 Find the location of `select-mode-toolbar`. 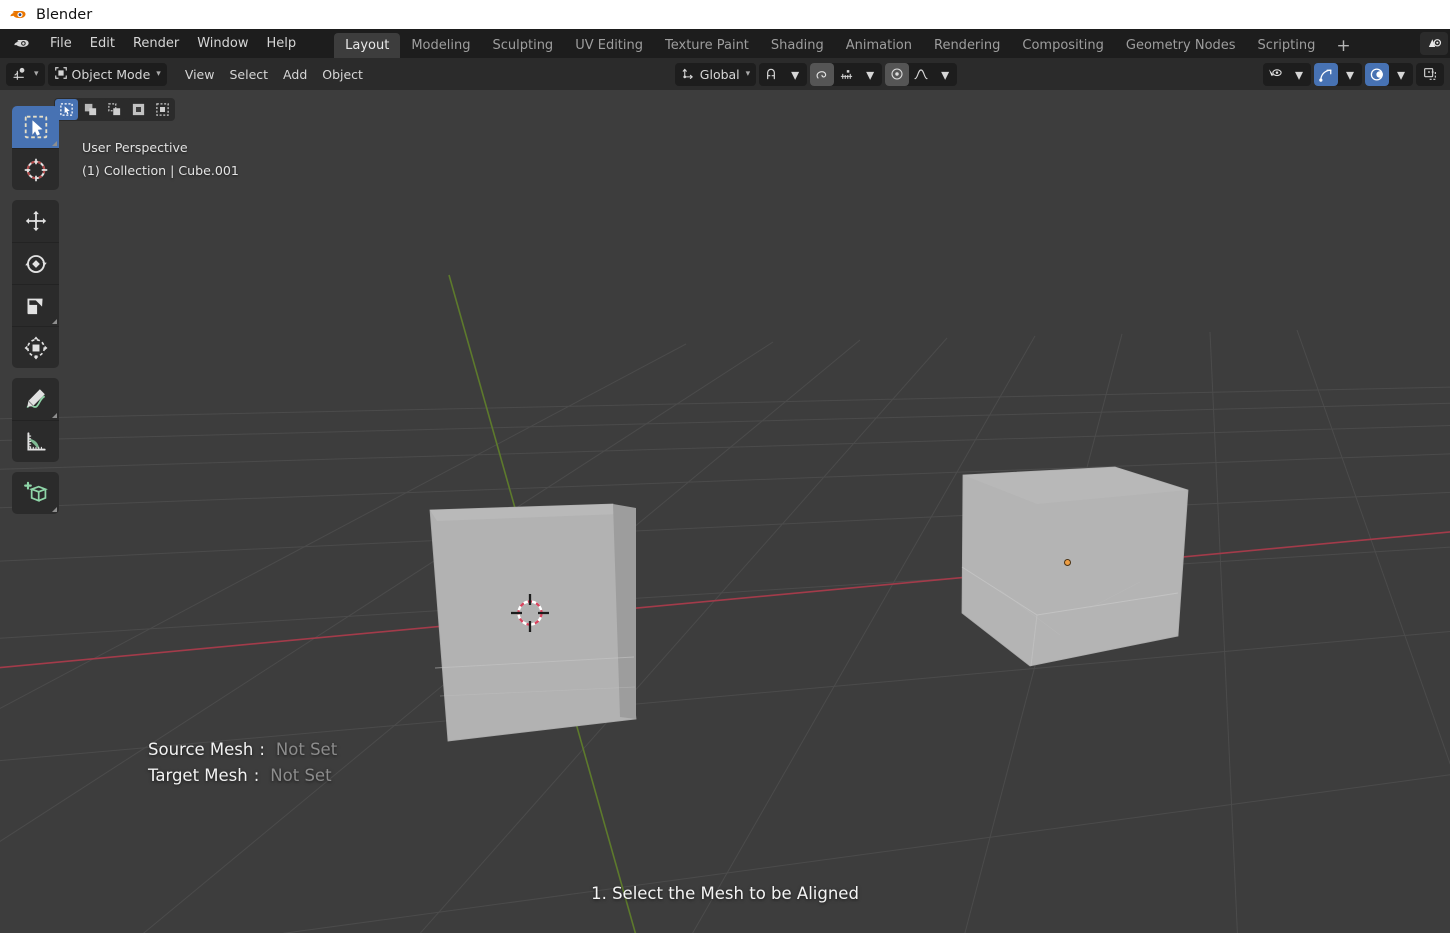

select-mode-toolbar is located at coordinates (114, 109).